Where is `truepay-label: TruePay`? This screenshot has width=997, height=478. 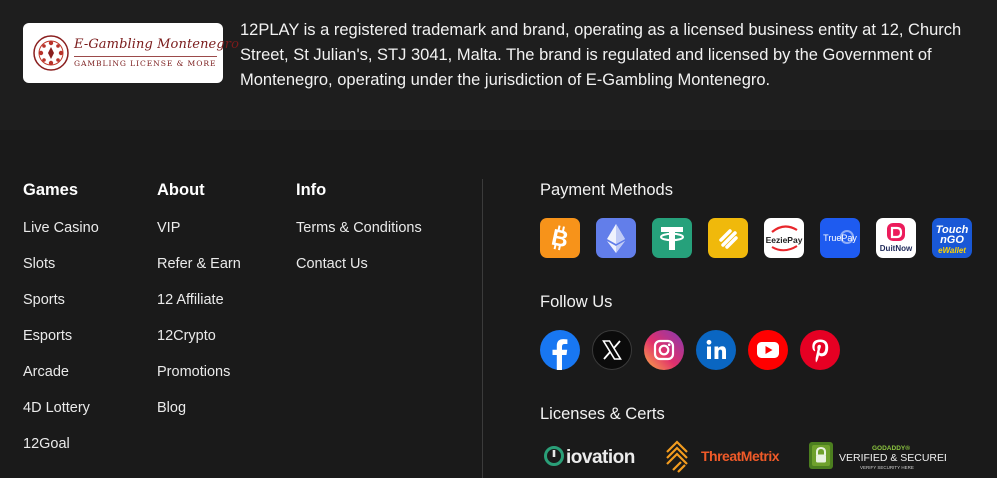
truepay-label: TruePay is located at coordinates (840, 238).